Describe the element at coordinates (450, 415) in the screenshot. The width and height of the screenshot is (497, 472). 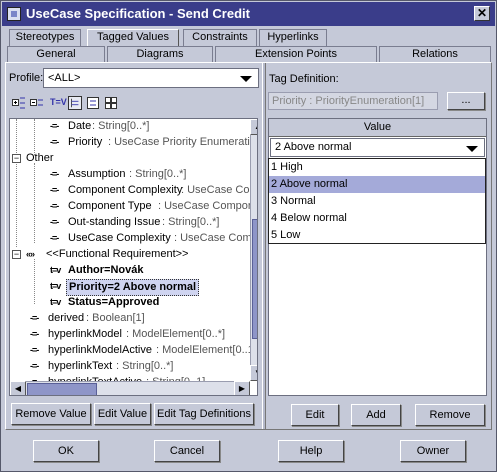
I see `remove-button: Remove` at that location.